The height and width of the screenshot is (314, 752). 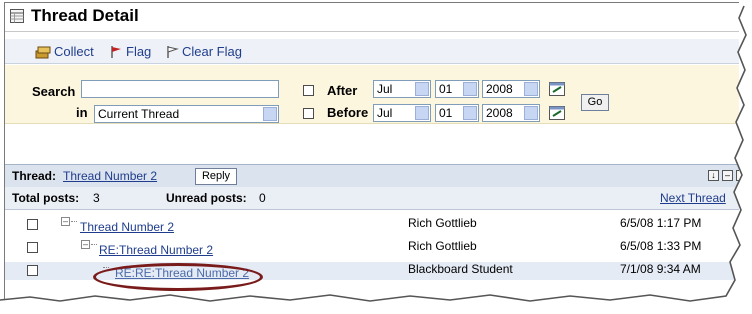 What do you see at coordinates (308, 90) in the screenshot?
I see `after-checkbox` at bounding box center [308, 90].